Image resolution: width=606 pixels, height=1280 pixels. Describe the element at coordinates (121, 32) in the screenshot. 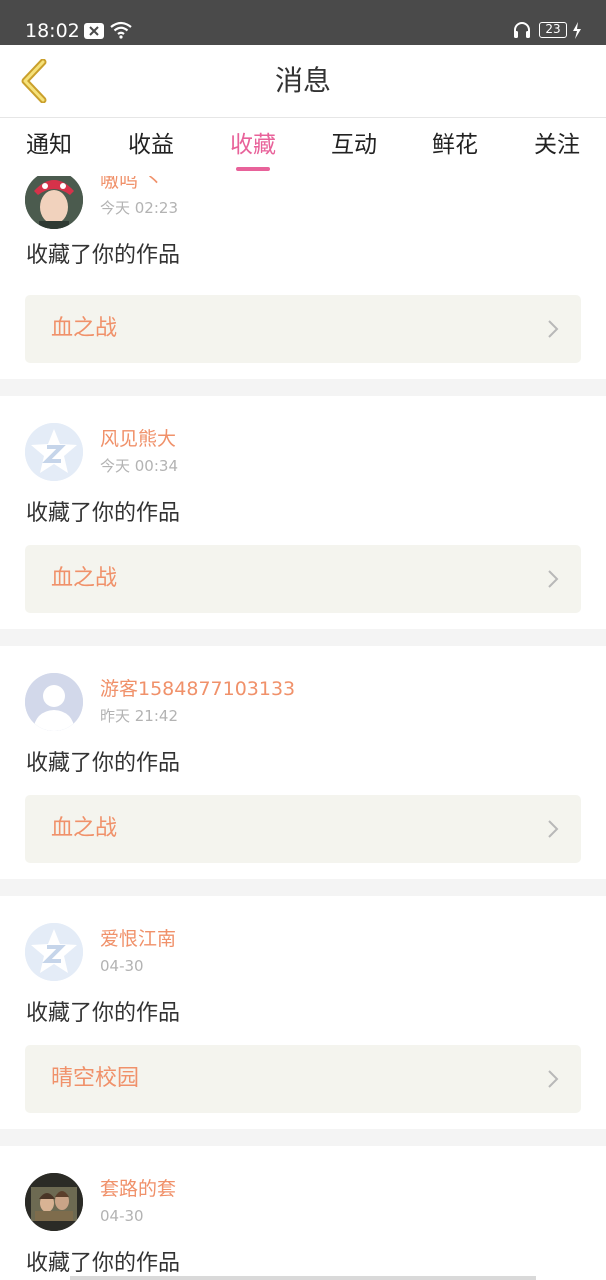

I see `wifi-icon` at that location.